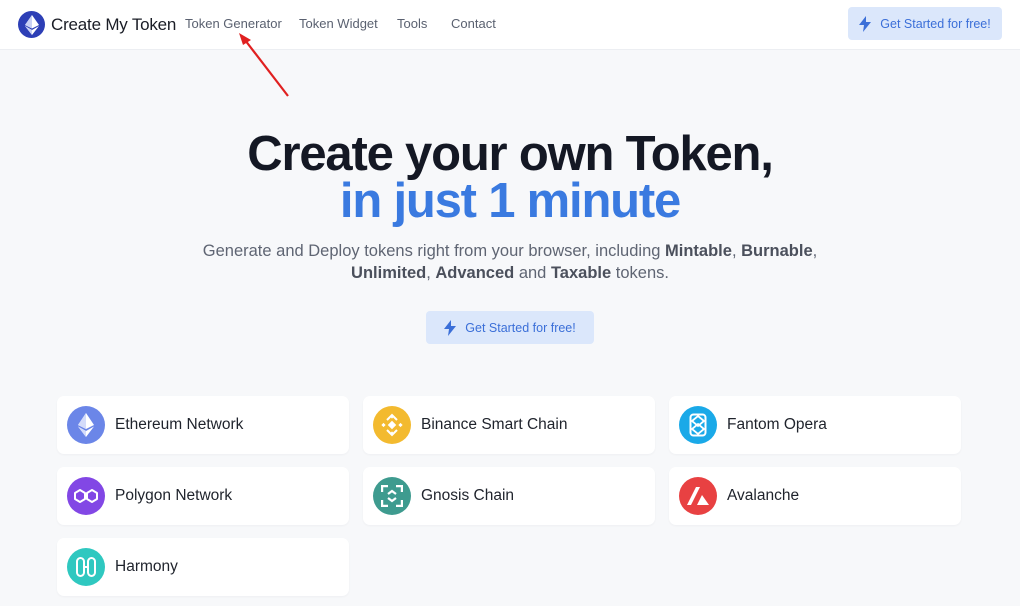  What do you see at coordinates (392, 425) in the screenshot?
I see `binance-icon` at bounding box center [392, 425].